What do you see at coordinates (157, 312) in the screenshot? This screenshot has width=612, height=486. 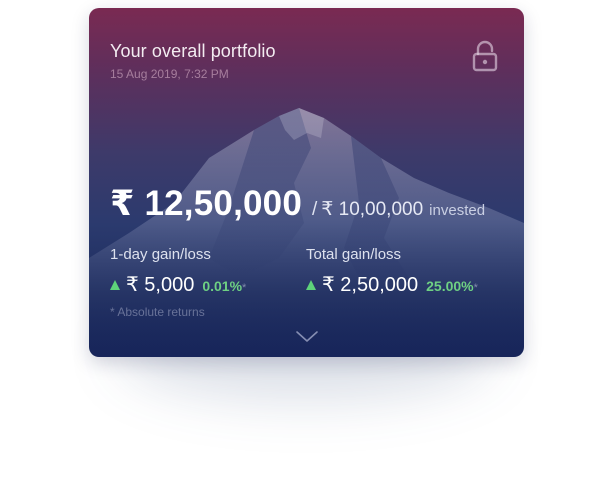 I see `absolute-returns-footnote: * Absolute returns` at bounding box center [157, 312].